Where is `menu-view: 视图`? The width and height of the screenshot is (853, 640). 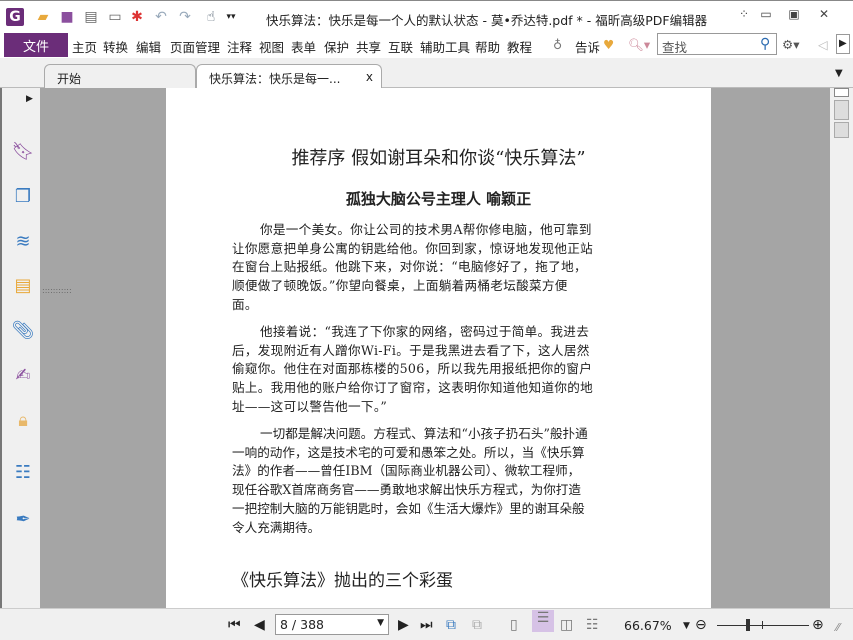 menu-view: 视图 is located at coordinates (271, 46).